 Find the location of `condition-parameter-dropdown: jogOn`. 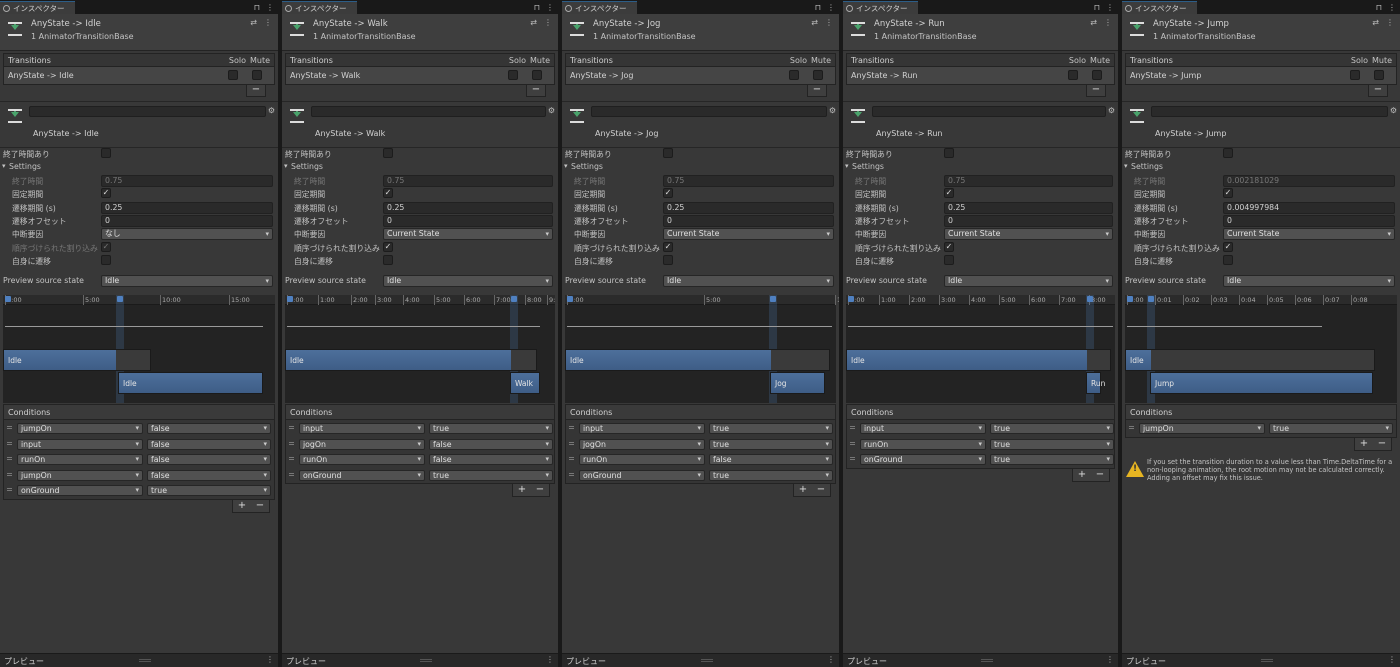

condition-parameter-dropdown: jogOn is located at coordinates (642, 444).